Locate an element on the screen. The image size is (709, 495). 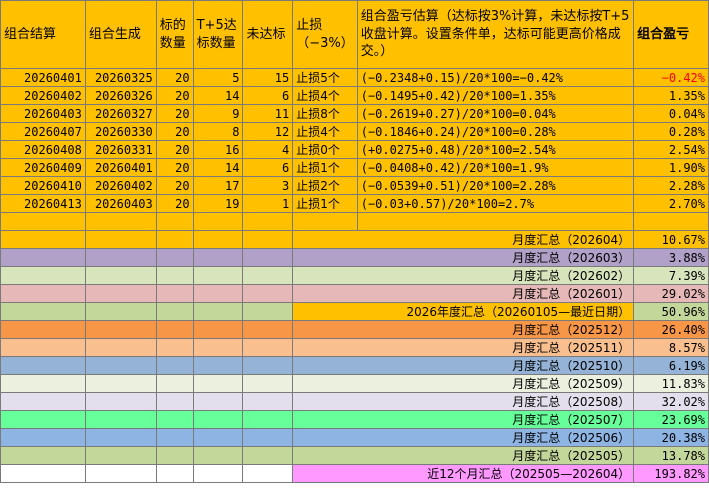
cell-calc: (−0.1495+0.42)/20*100=1.35% is located at coordinates (495, 95).